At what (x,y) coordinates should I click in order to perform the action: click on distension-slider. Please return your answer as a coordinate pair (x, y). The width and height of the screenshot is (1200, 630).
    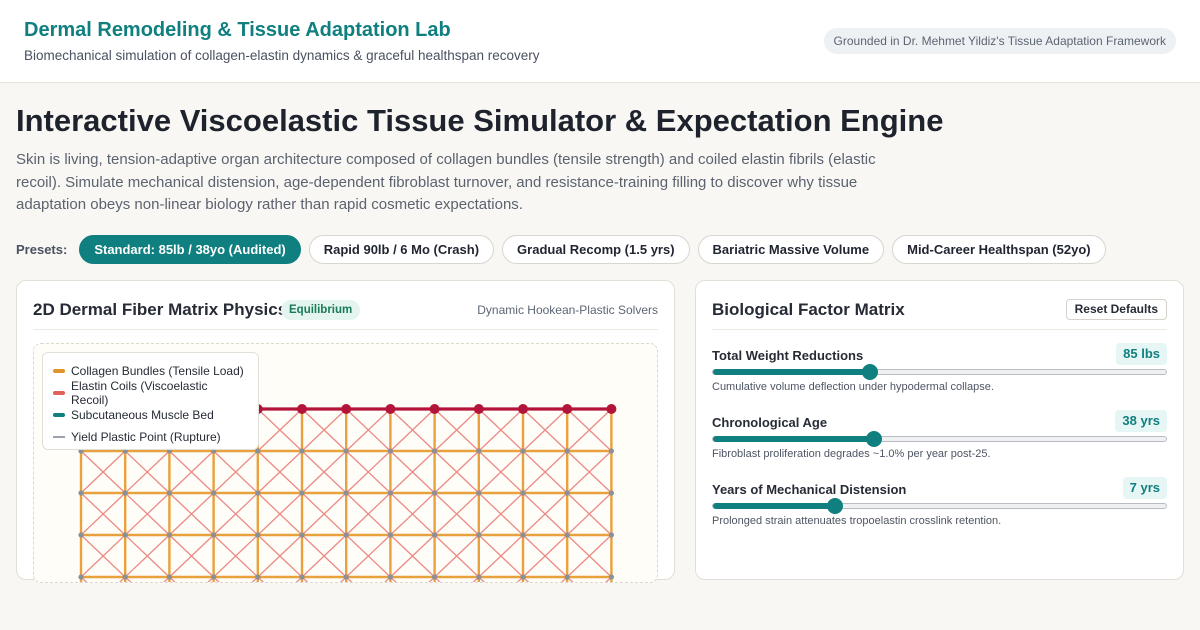
    Looking at the image, I should click on (939, 506).